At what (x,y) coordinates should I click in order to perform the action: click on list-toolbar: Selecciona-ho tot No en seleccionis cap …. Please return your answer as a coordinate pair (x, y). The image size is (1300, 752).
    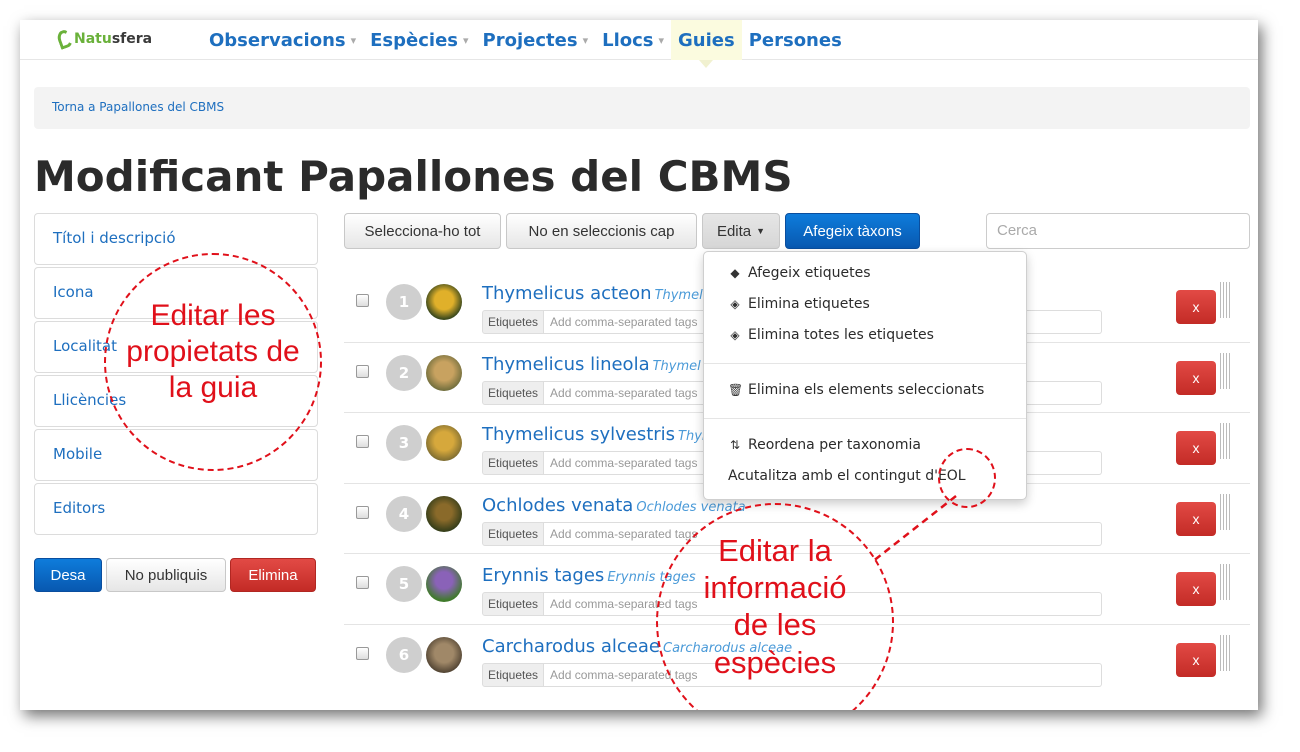
    Looking at the image, I should click on (632, 231).